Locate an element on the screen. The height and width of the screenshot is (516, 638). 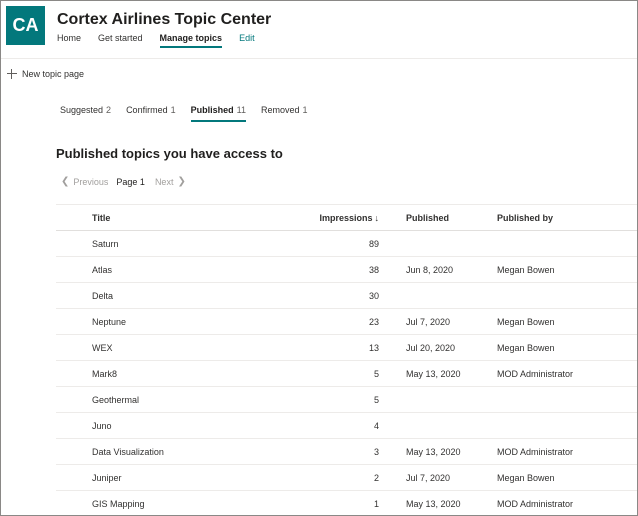
table-row: Mark8 5 May 13, 2020 MOD Administrator is located at coordinates (346, 373).